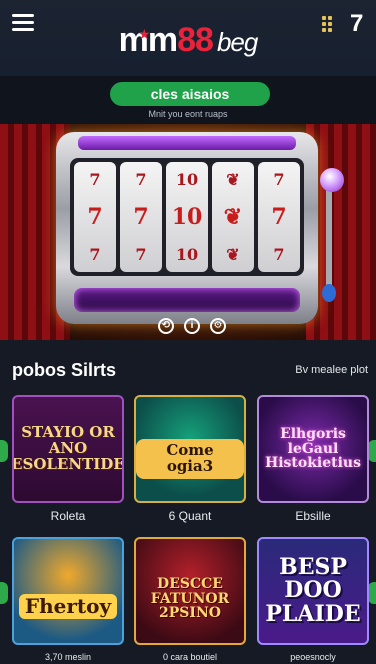 The image size is (376, 664). I want to click on machine-top-light, so click(187, 143).